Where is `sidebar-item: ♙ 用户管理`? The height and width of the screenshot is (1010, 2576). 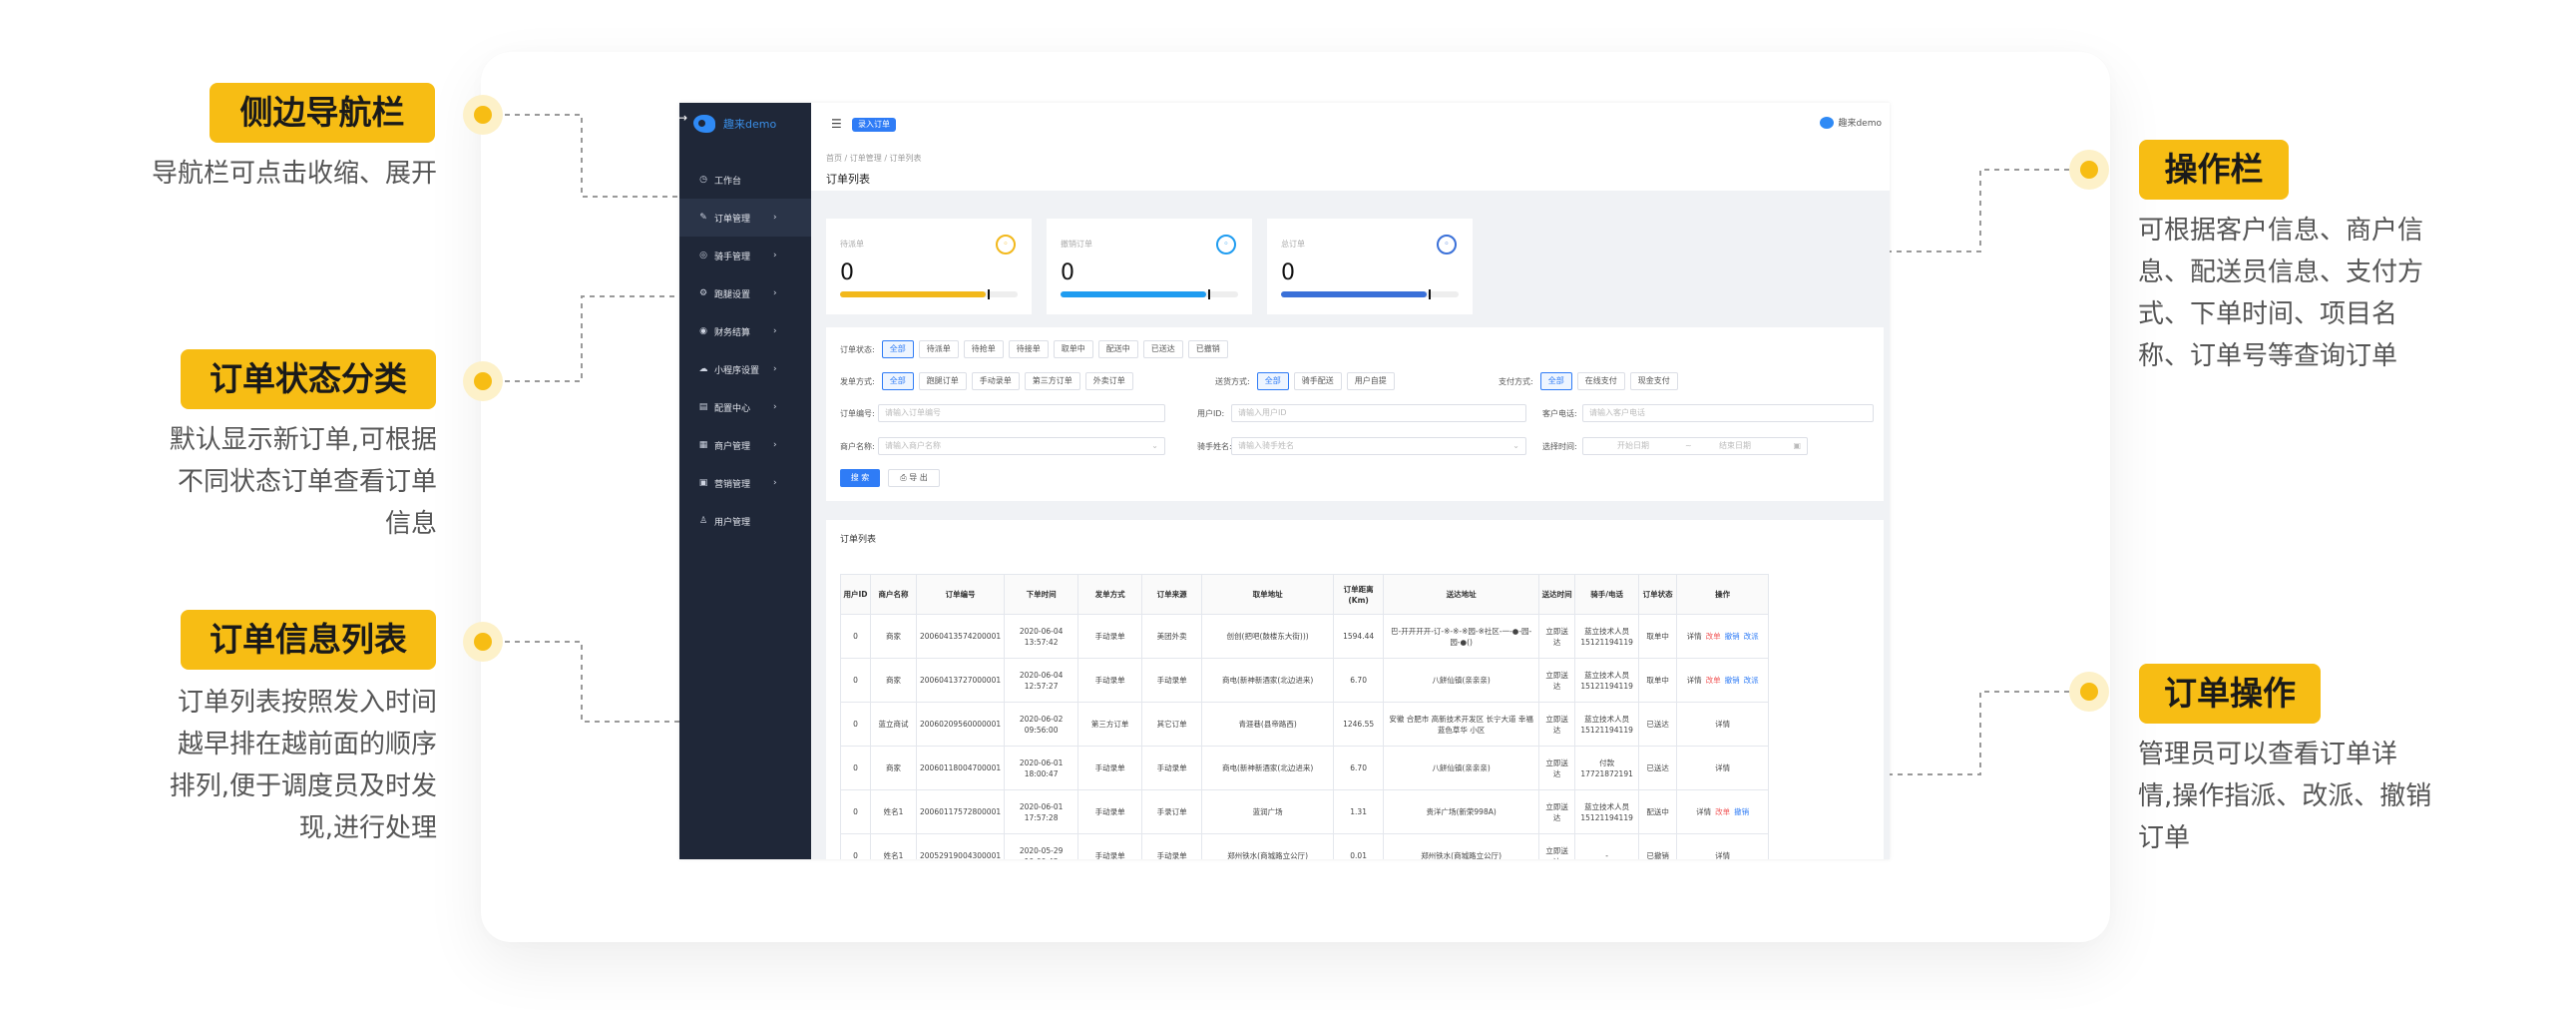
sidebar-item: ♙ 用户管理 is located at coordinates (745, 521).